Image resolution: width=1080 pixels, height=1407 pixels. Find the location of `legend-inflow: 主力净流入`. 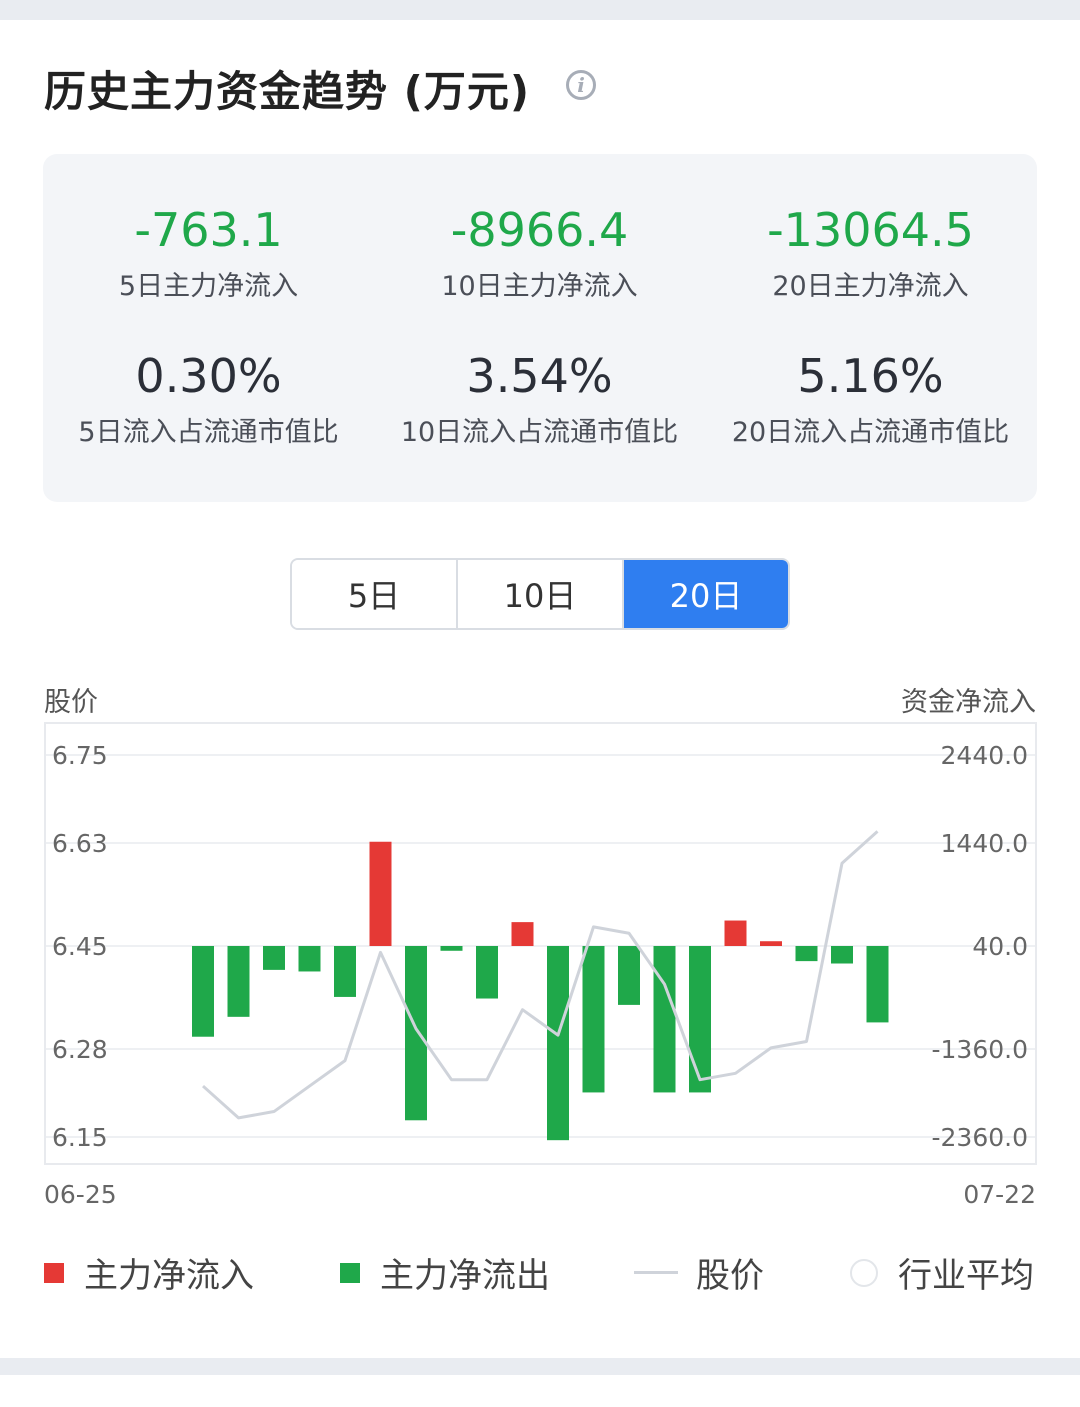

legend-inflow: 主力净流入 is located at coordinates (149, 1272).